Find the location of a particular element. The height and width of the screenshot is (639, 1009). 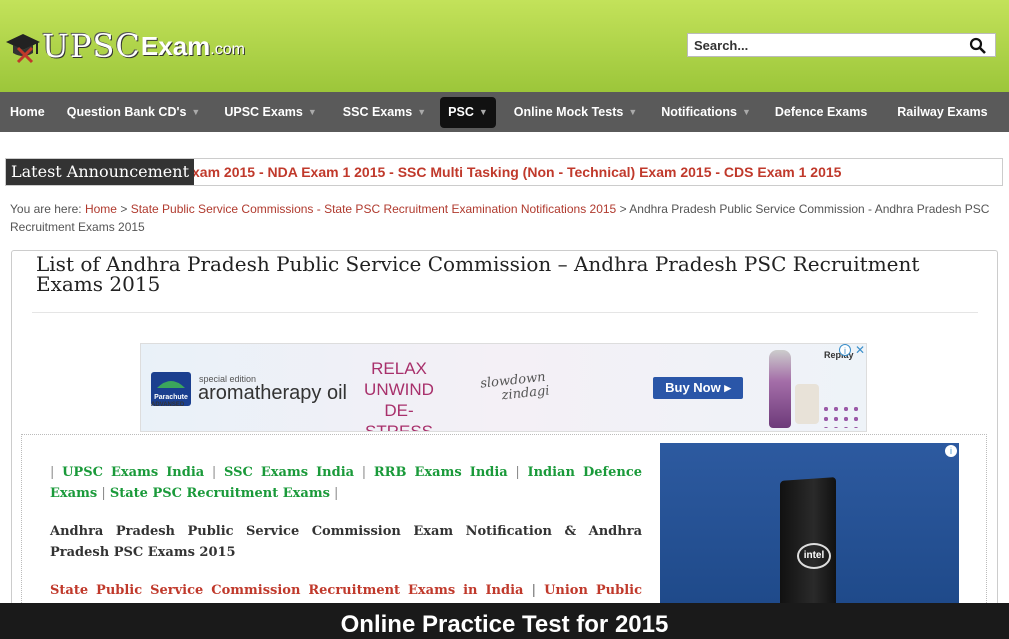

nav-ssc-exams: SSC Exams ▼ is located at coordinates (383, 112).